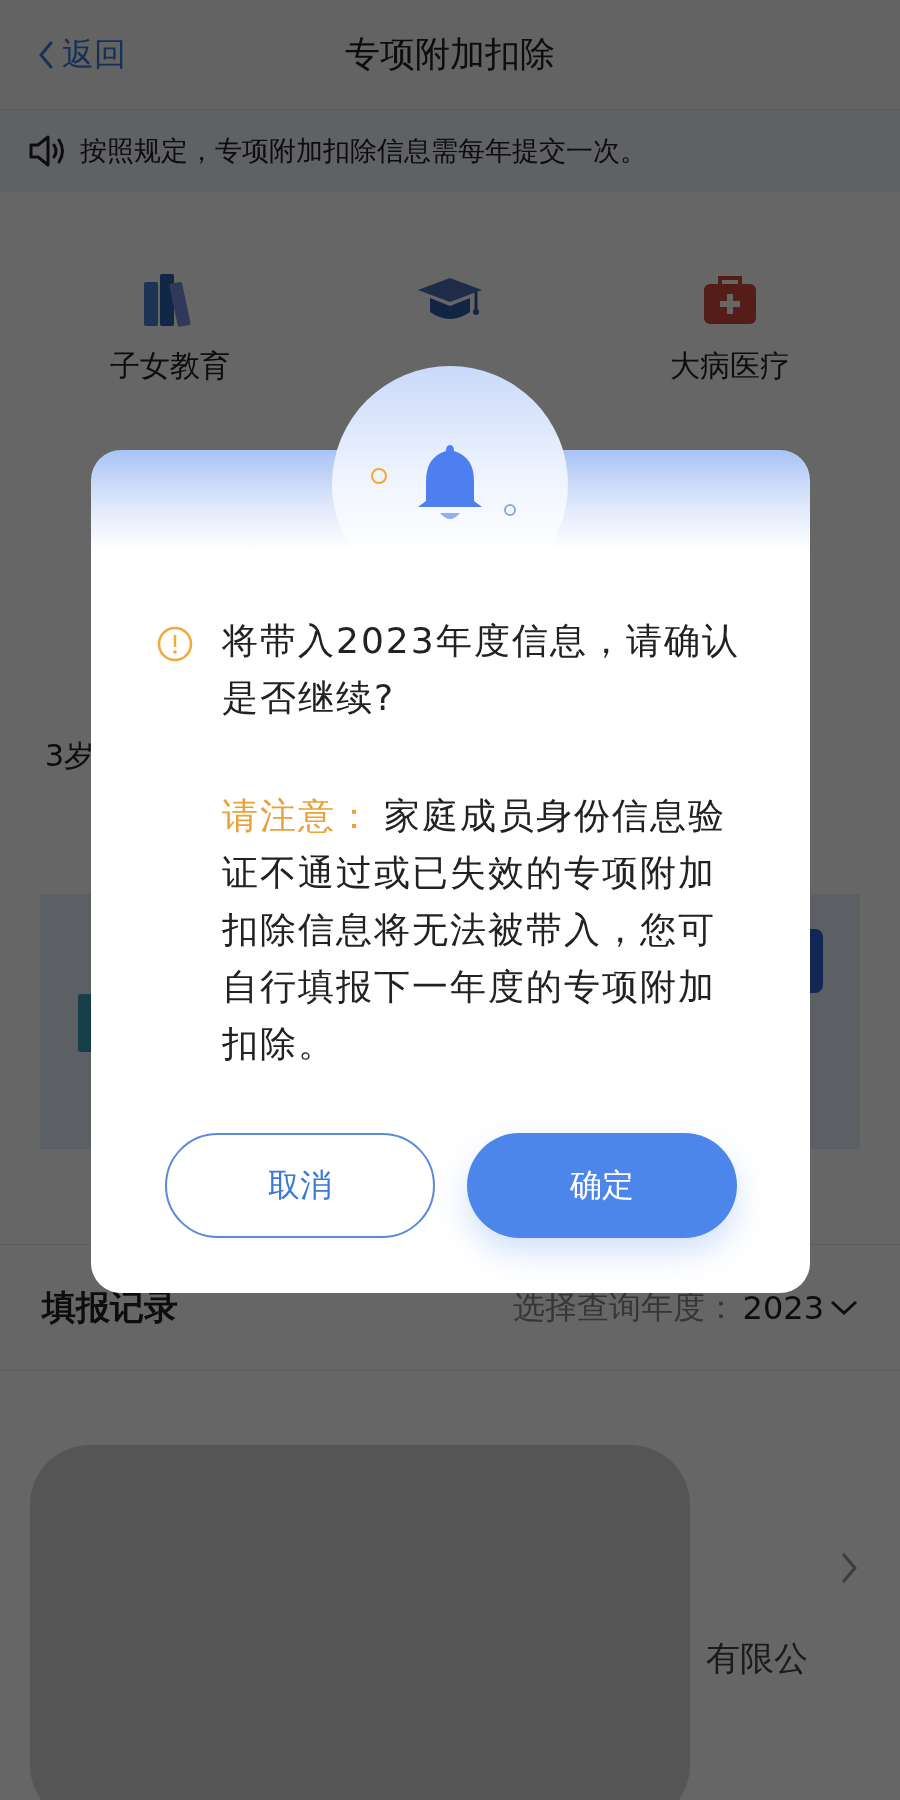 The height and width of the screenshot is (1800, 900). Describe the element at coordinates (175, 644) in the screenshot. I see `warning-icon` at that location.